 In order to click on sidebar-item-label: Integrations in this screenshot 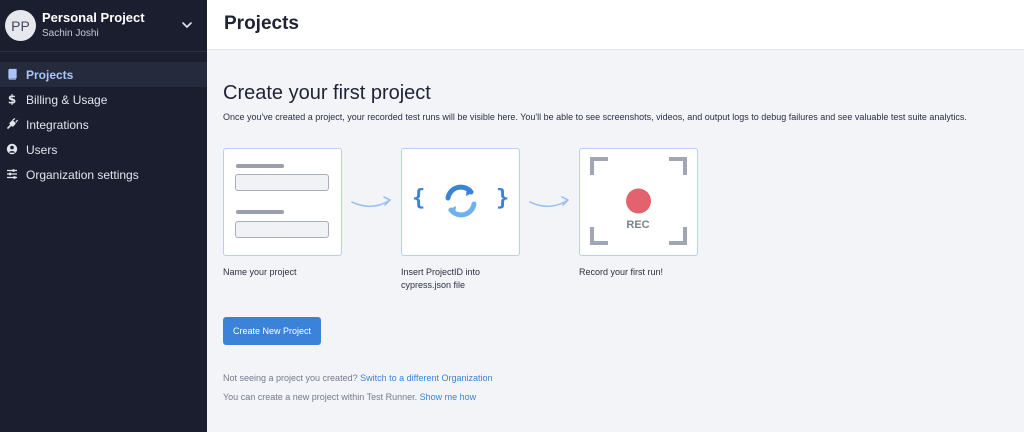, I will do `click(57, 124)`.